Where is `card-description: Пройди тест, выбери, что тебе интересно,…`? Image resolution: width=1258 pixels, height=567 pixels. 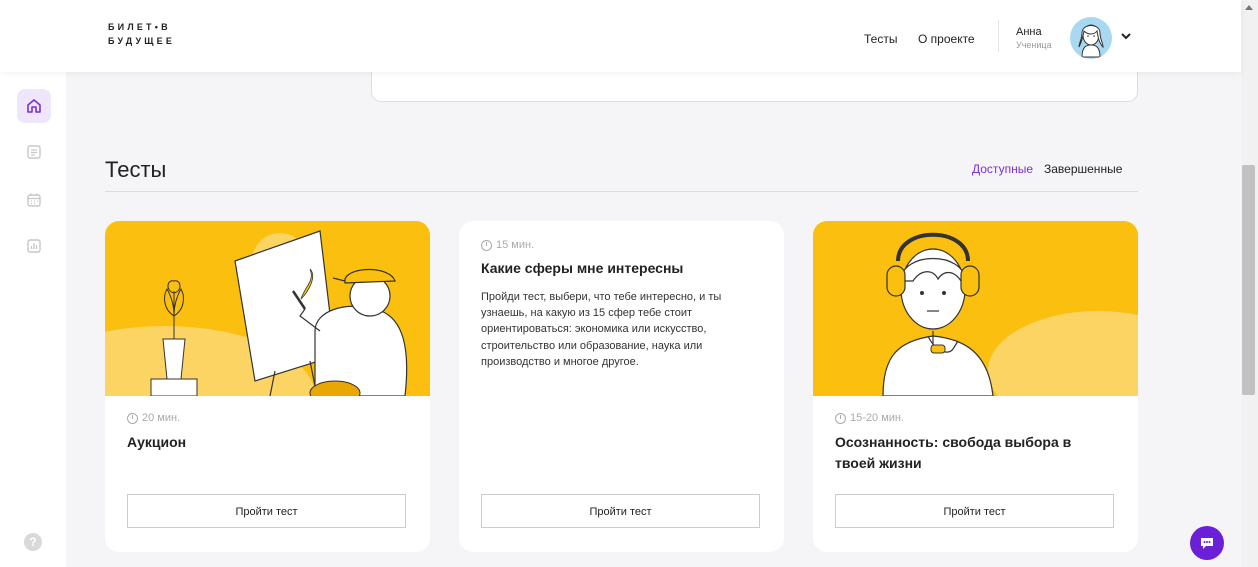
card-description: Пройди тест, выбери, что тебе интересно,… is located at coordinates (601, 329).